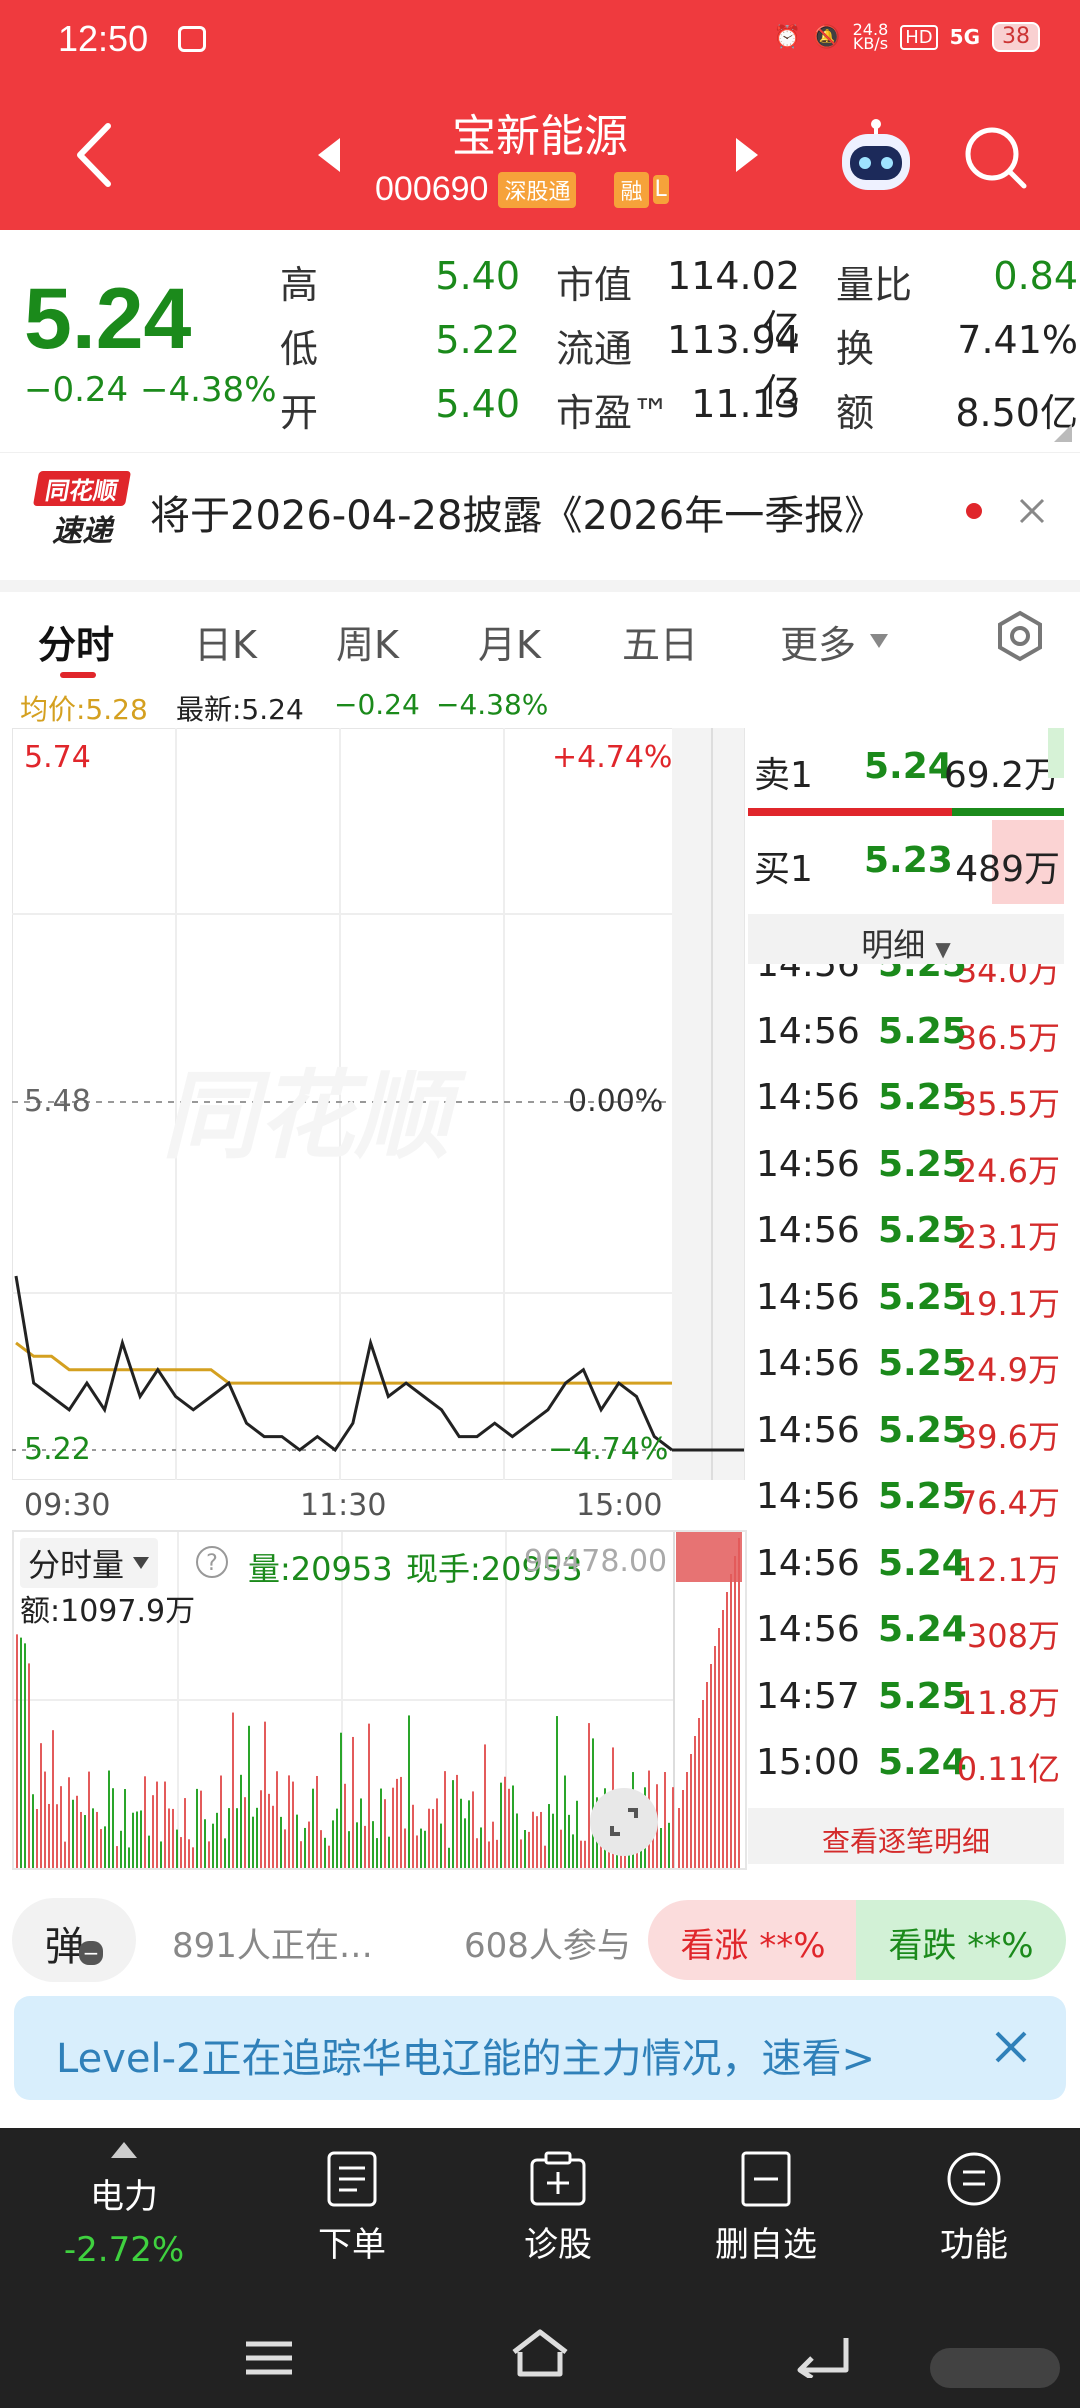 The width and height of the screenshot is (1080, 2408). Describe the element at coordinates (477, 276) in the screenshot. I see `high-value: 5.40` at that location.